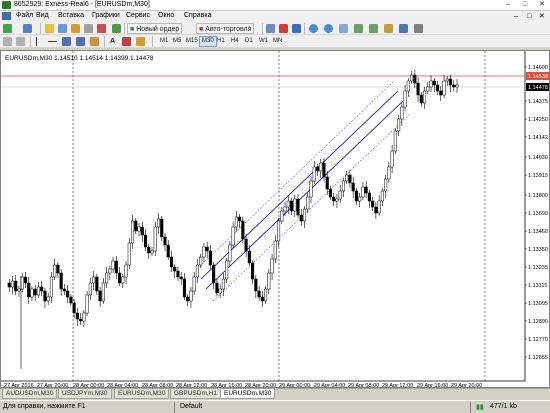  What do you see at coordinates (24, 15) in the screenshot?
I see `menu-file: Файл` at bounding box center [24, 15].